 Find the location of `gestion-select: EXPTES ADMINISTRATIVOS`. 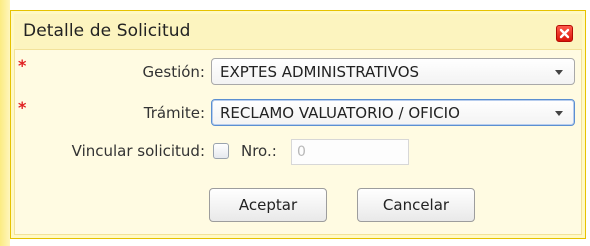

gestion-select: EXPTES ADMINISTRATIVOS is located at coordinates (393, 71).